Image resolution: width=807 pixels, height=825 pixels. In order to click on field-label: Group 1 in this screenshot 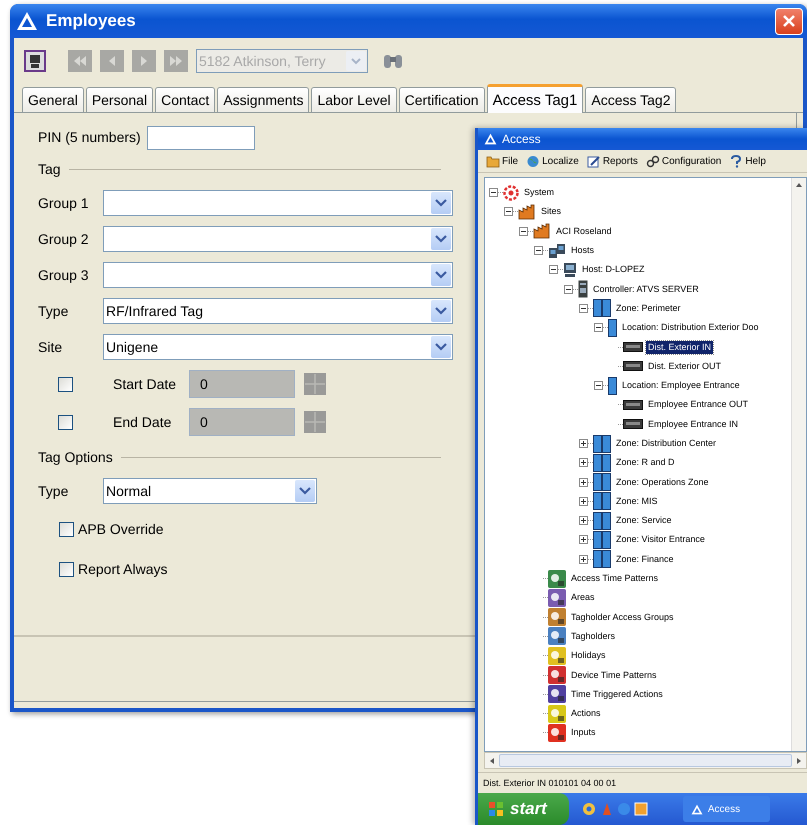, I will do `click(64, 203)`.